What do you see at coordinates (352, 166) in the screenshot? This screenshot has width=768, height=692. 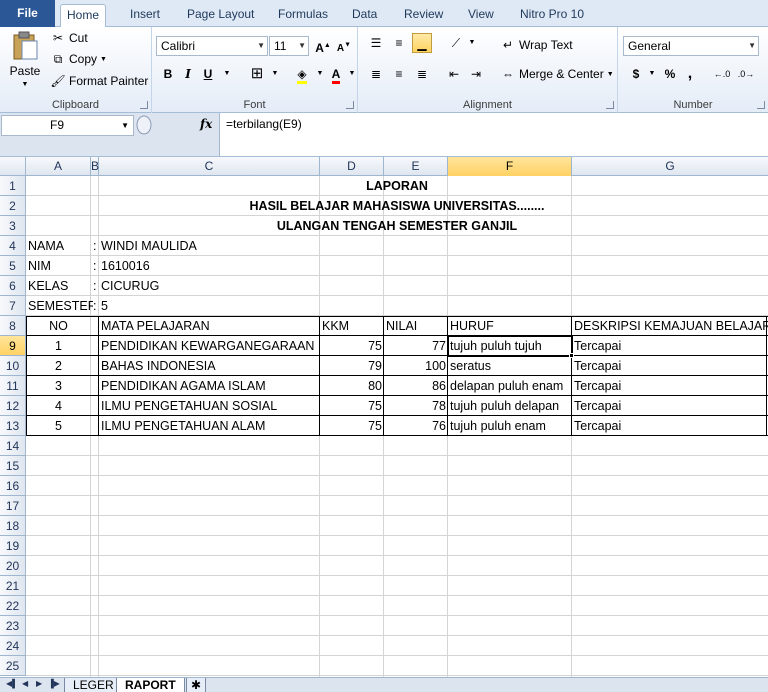 I see `column-header-d: D` at bounding box center [352, 166].